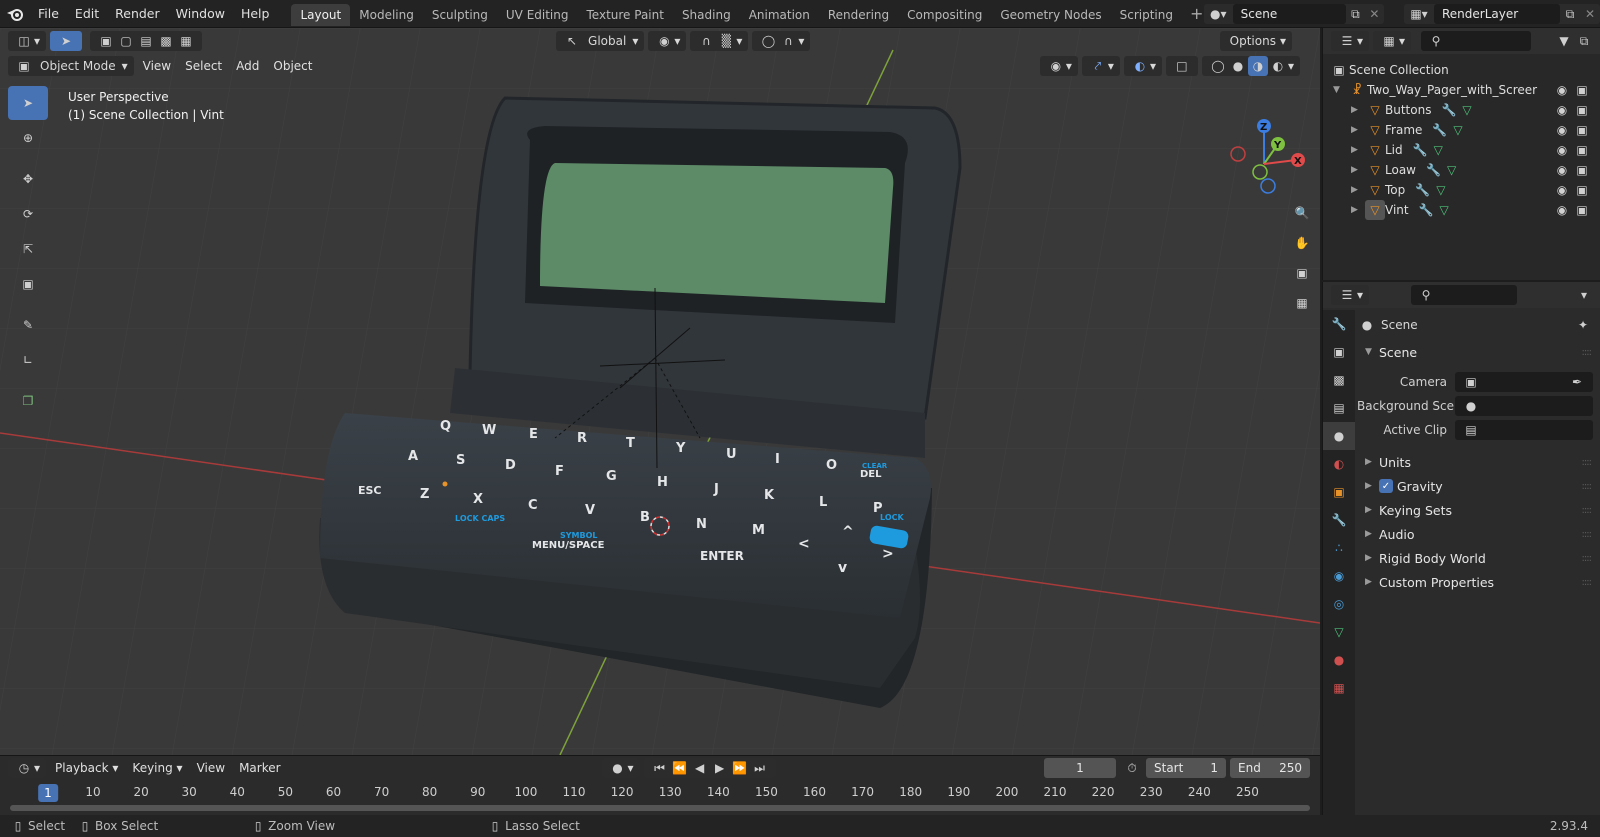  What do you see at coordinates (28, 103) in the screenshot?
I see `tool-select-box: ➤` at bounding box center [28, 103].